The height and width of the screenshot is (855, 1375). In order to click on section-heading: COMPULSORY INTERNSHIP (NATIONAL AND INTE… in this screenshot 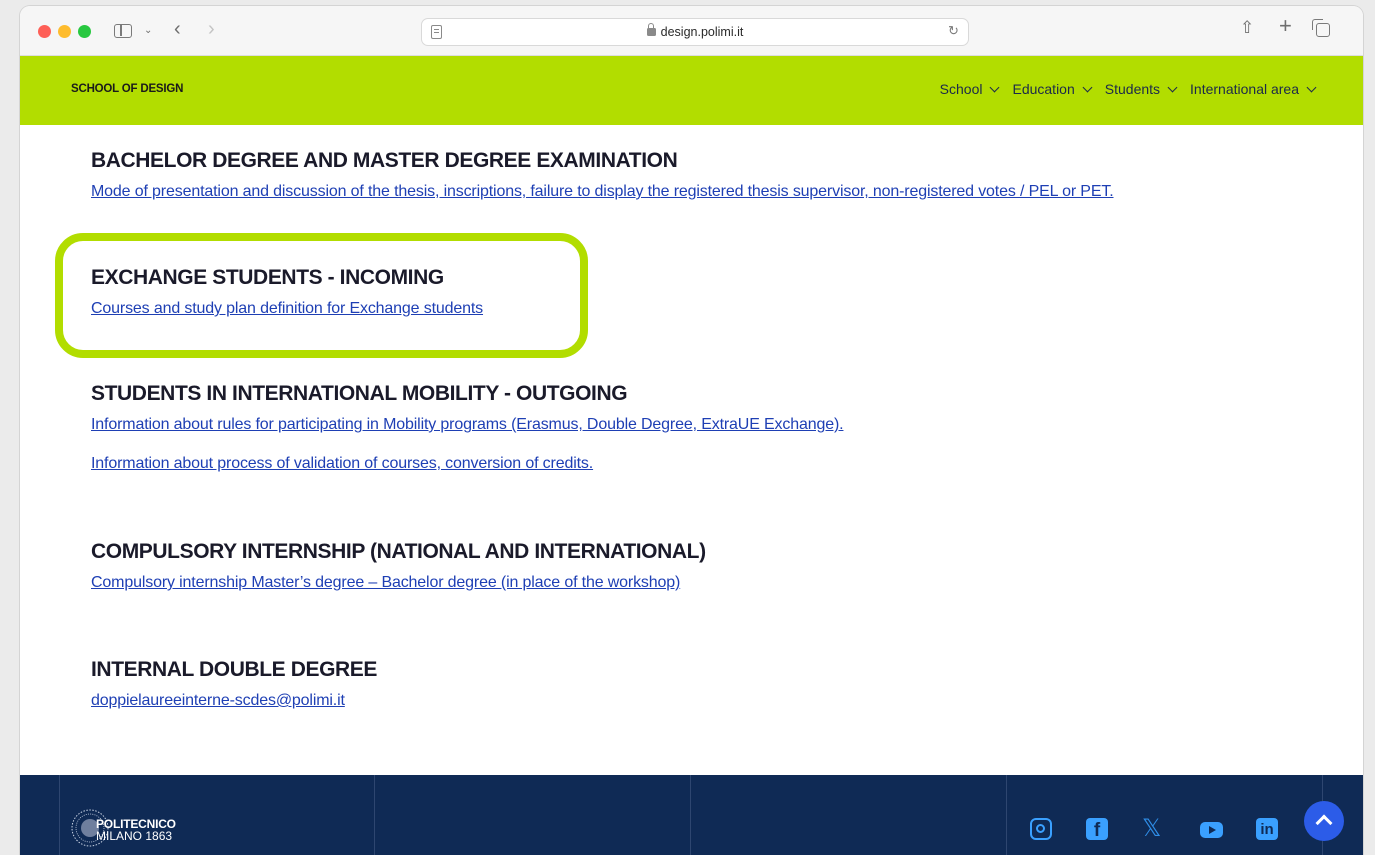, I will do `click(398, 551)`.